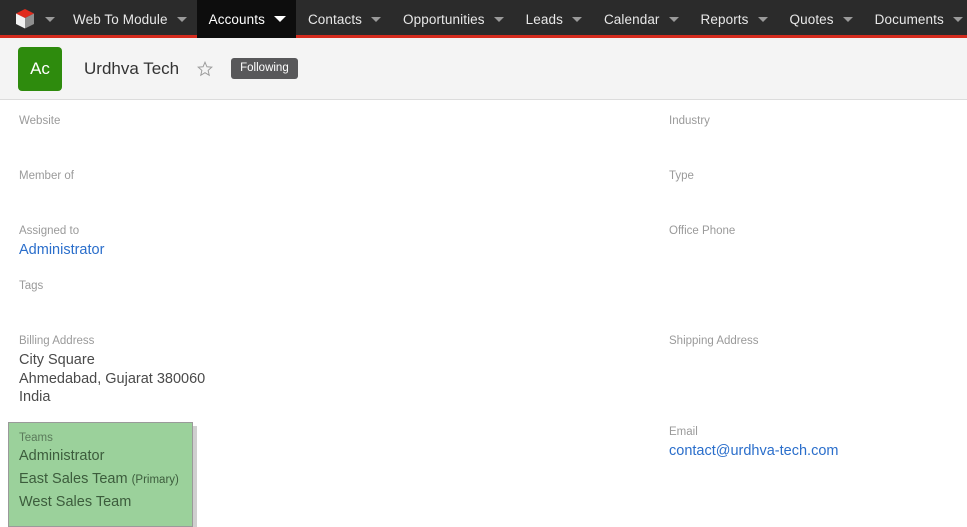  I want to click on nav-item-label: Documents, so click(909, 19).